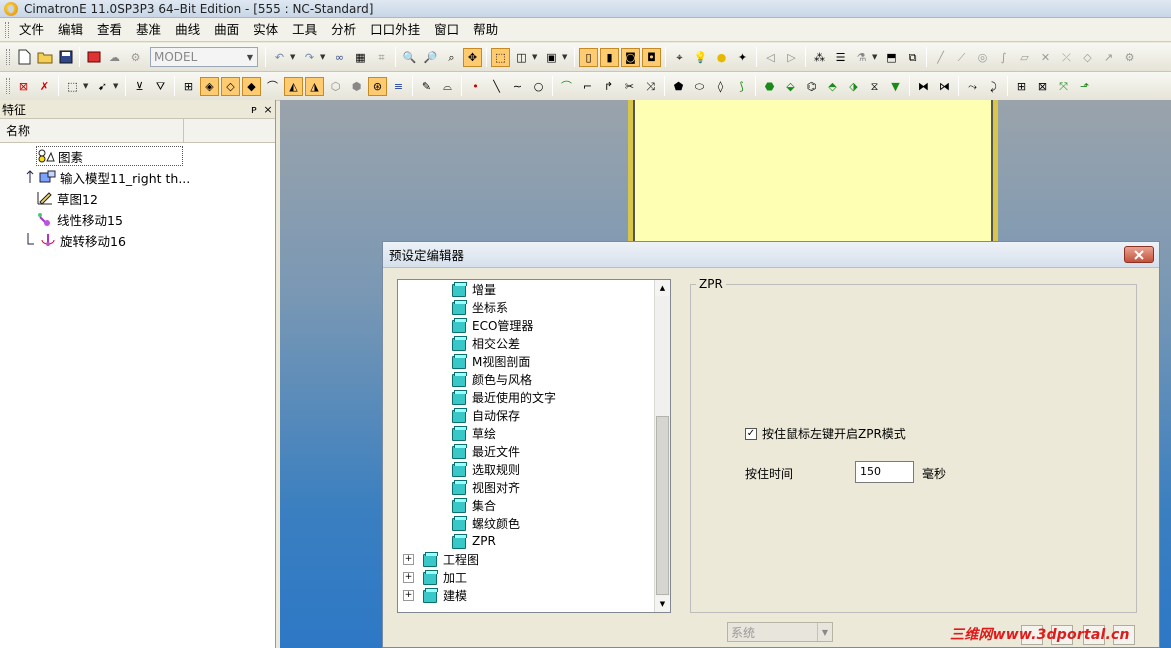  What do you see at coordinates (790, 86) in the screenshot?
I see `solid-tool-2-icon: ⬙` at bounding box center [790, 86].